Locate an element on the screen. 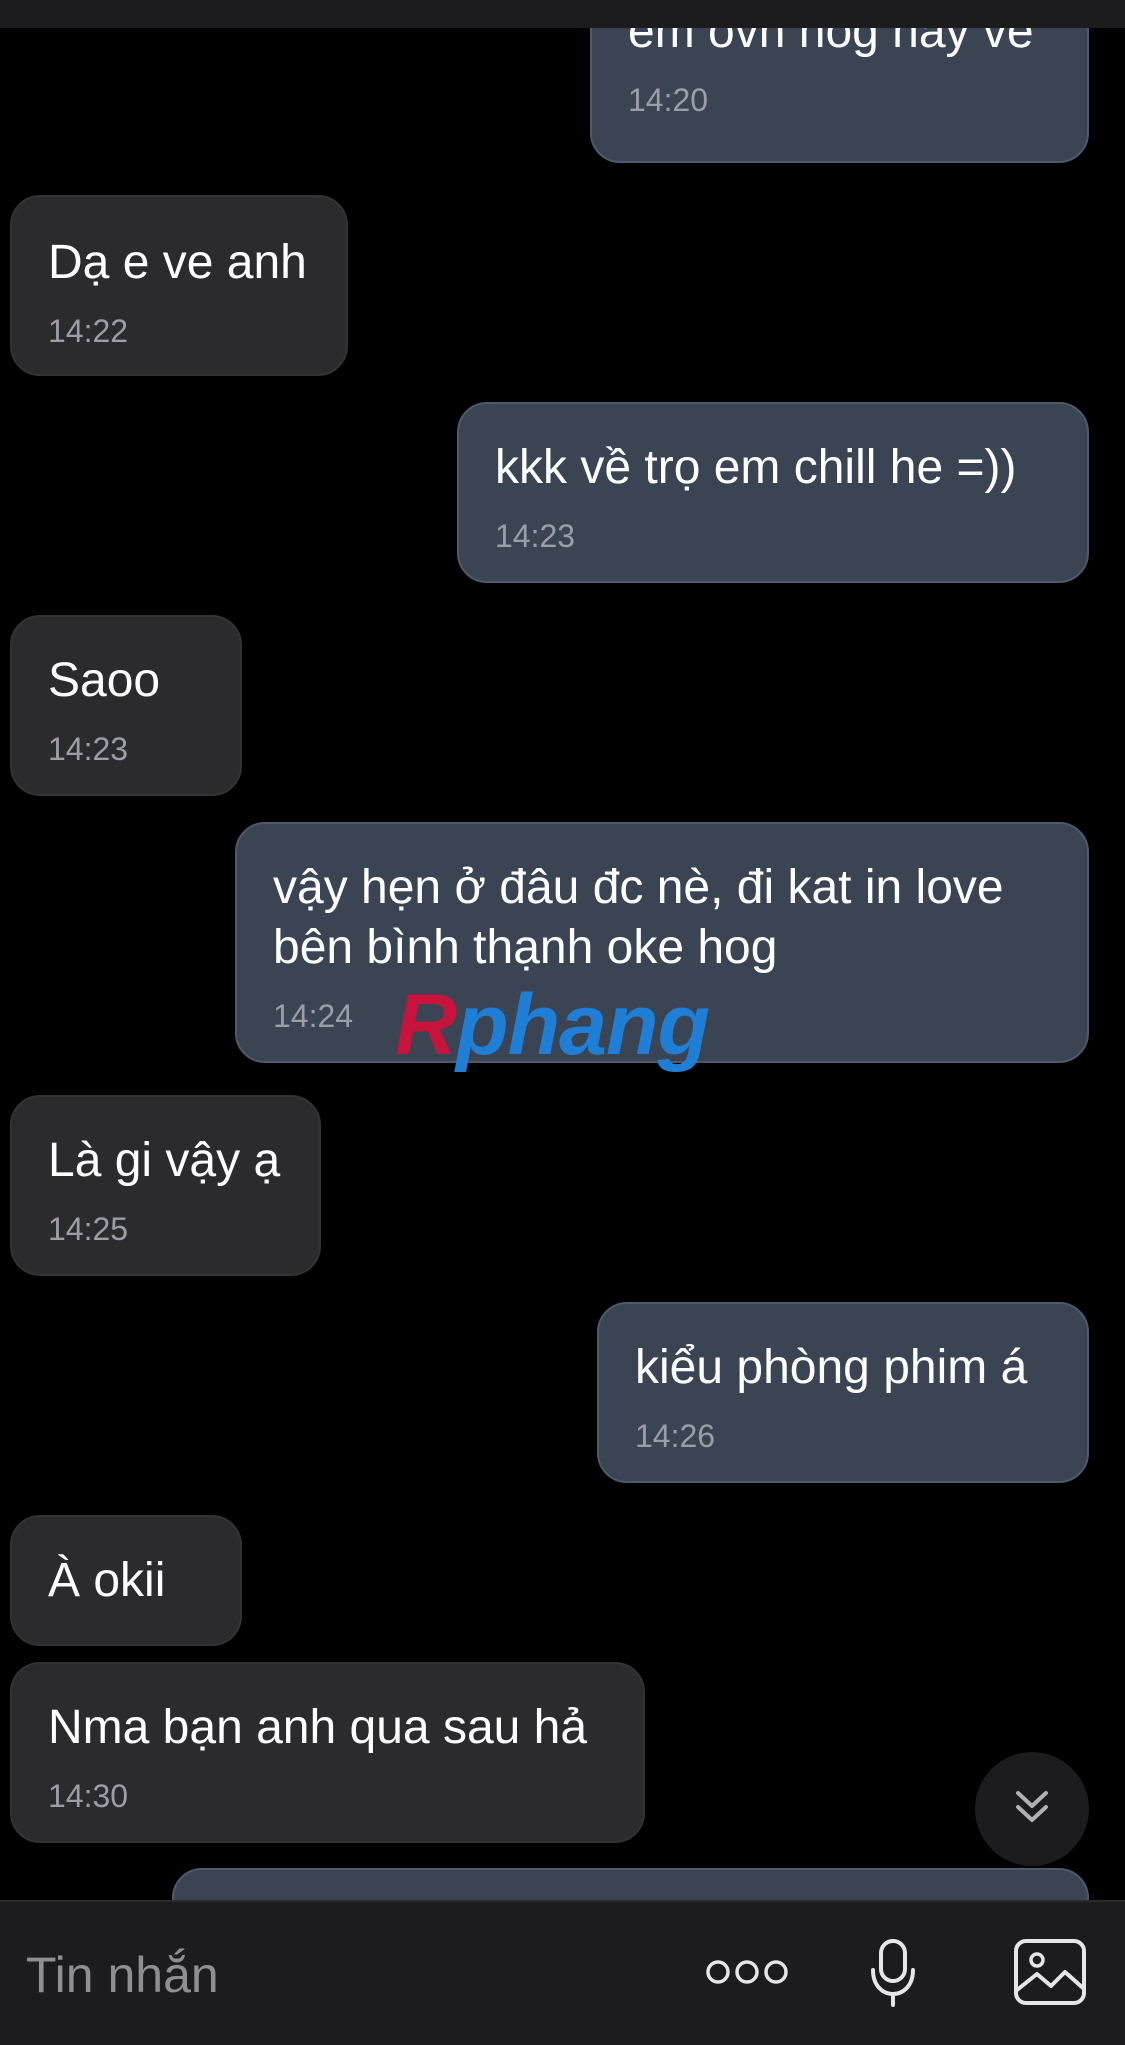 The image size is (1125, 2045). microphone-icon is located at coordinates (893, 1975).